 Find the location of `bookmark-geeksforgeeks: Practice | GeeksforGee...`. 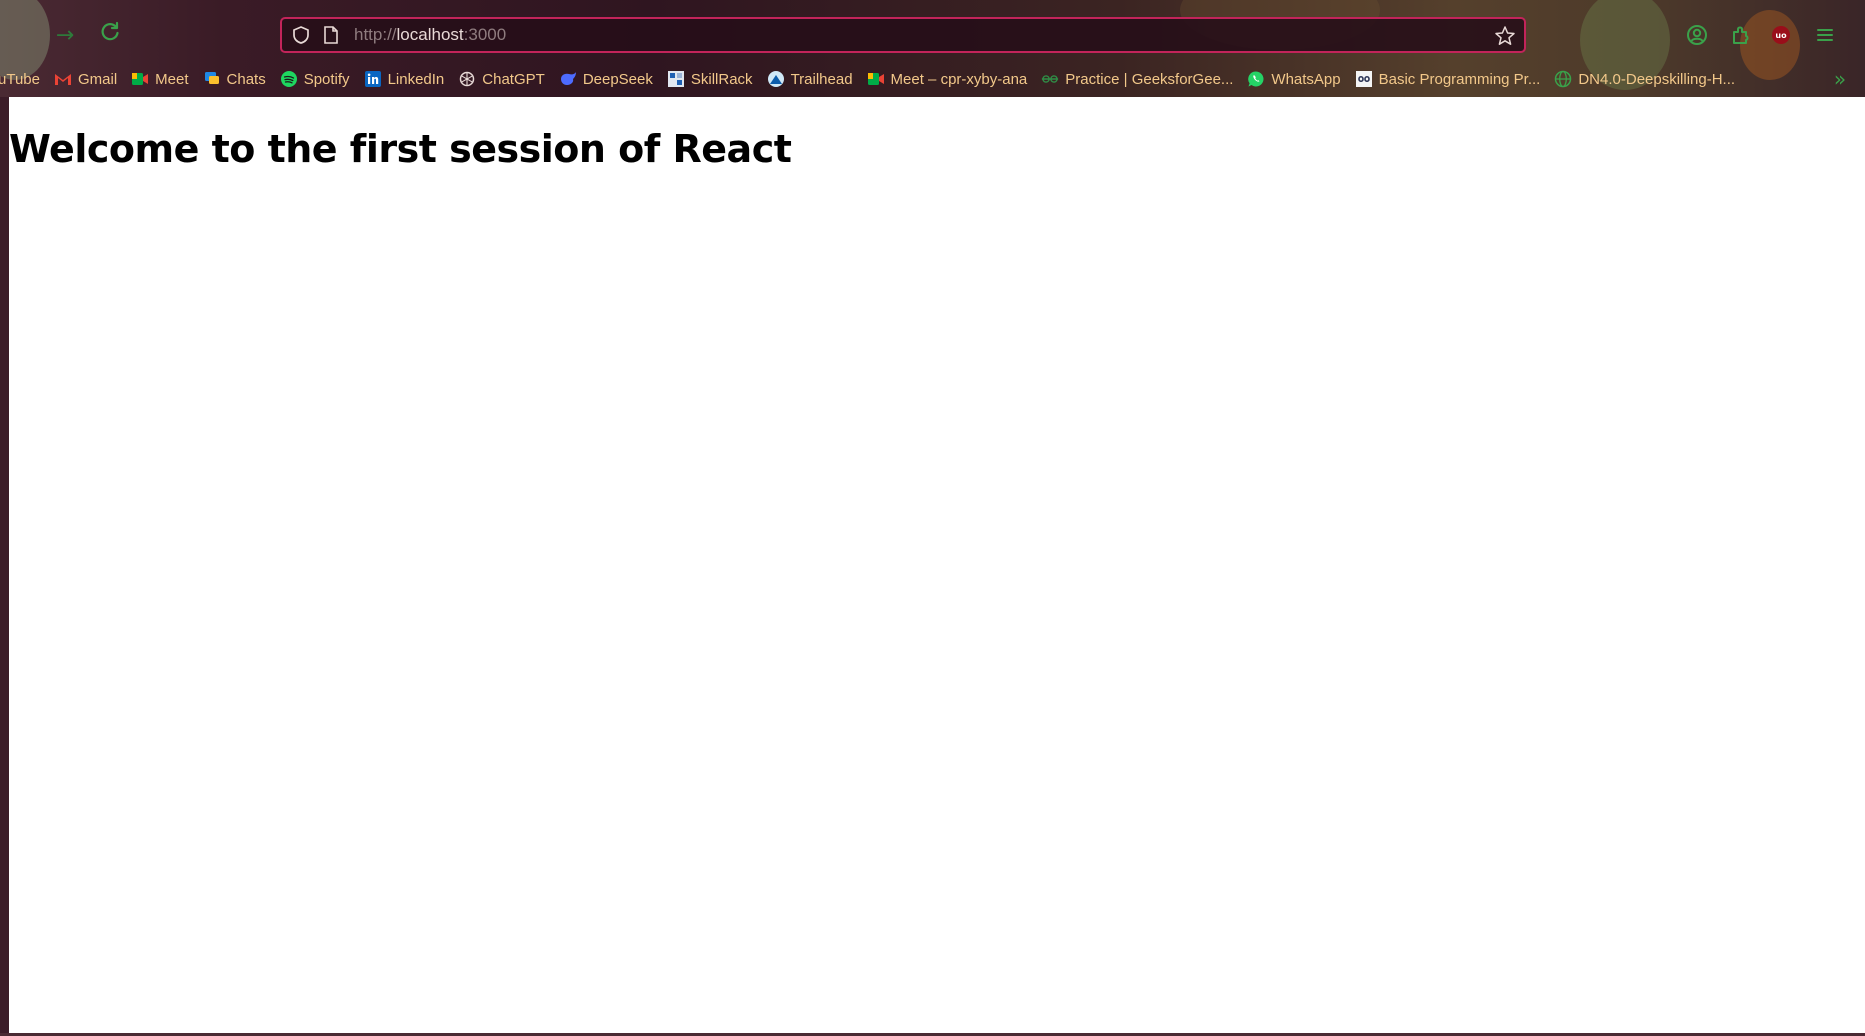

bookmark-geeksforgeeks: Practice | GeeksforGee... is located at coordinates (1137, 79).